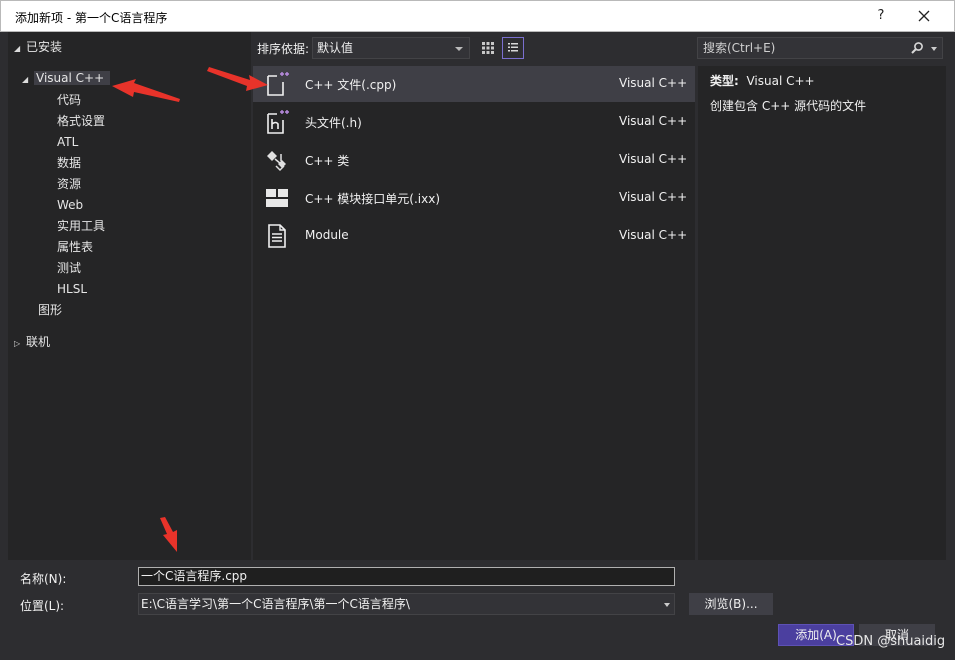 Image resolution: width=955 pixels, height=660 pixels. Describe the element at coordinates (69, 184) in the screenshot. I see `tree-node-resource: 资源` at that location.